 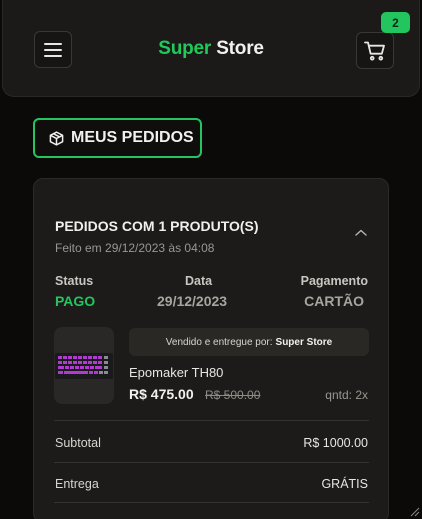 I want to click on cart-count-badge: 2, so click(x=395, y=22).